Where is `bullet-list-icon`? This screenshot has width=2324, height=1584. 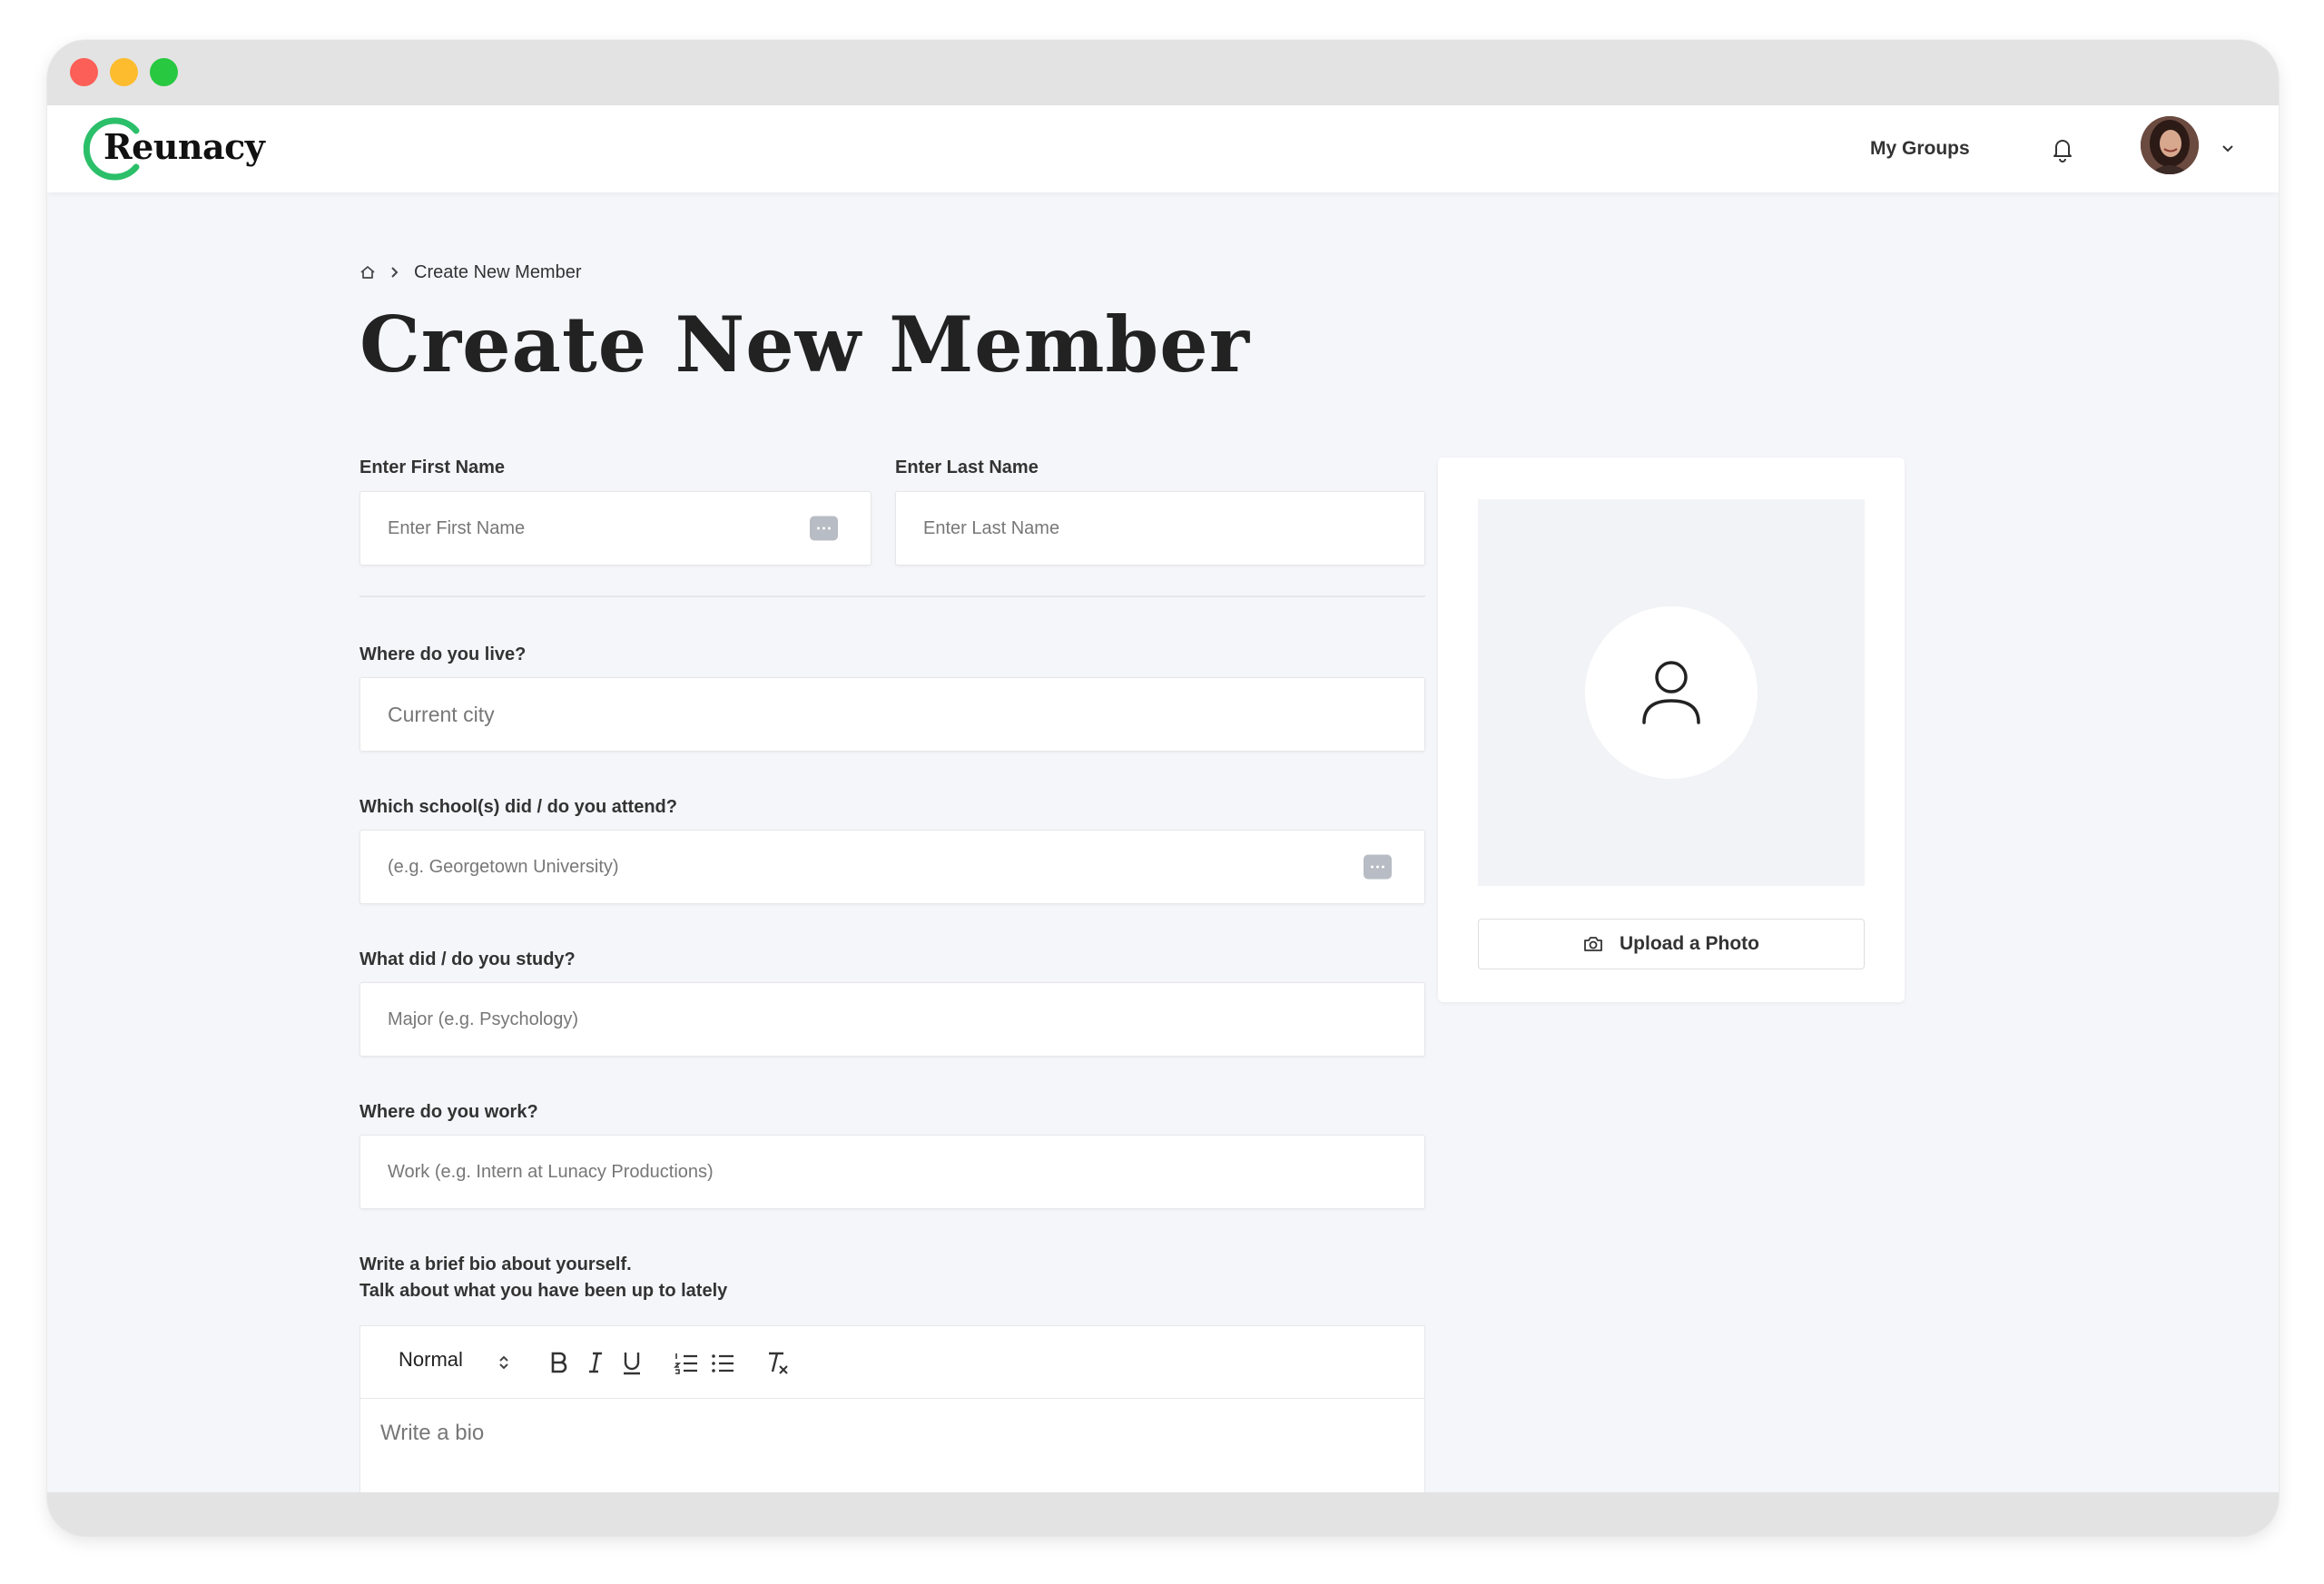
bullet-list-icon is located at coordinates (722, 1362).